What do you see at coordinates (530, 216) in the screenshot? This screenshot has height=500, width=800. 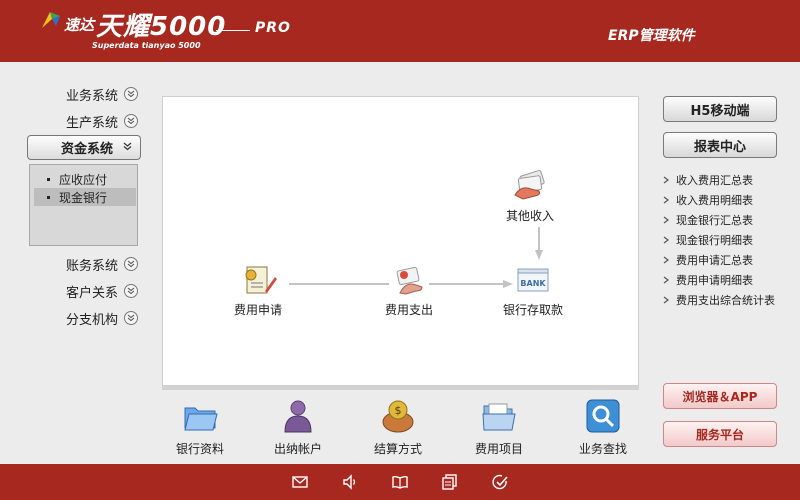 I see `flow-node-label: 其他收入` at bounding box center [530, 216].